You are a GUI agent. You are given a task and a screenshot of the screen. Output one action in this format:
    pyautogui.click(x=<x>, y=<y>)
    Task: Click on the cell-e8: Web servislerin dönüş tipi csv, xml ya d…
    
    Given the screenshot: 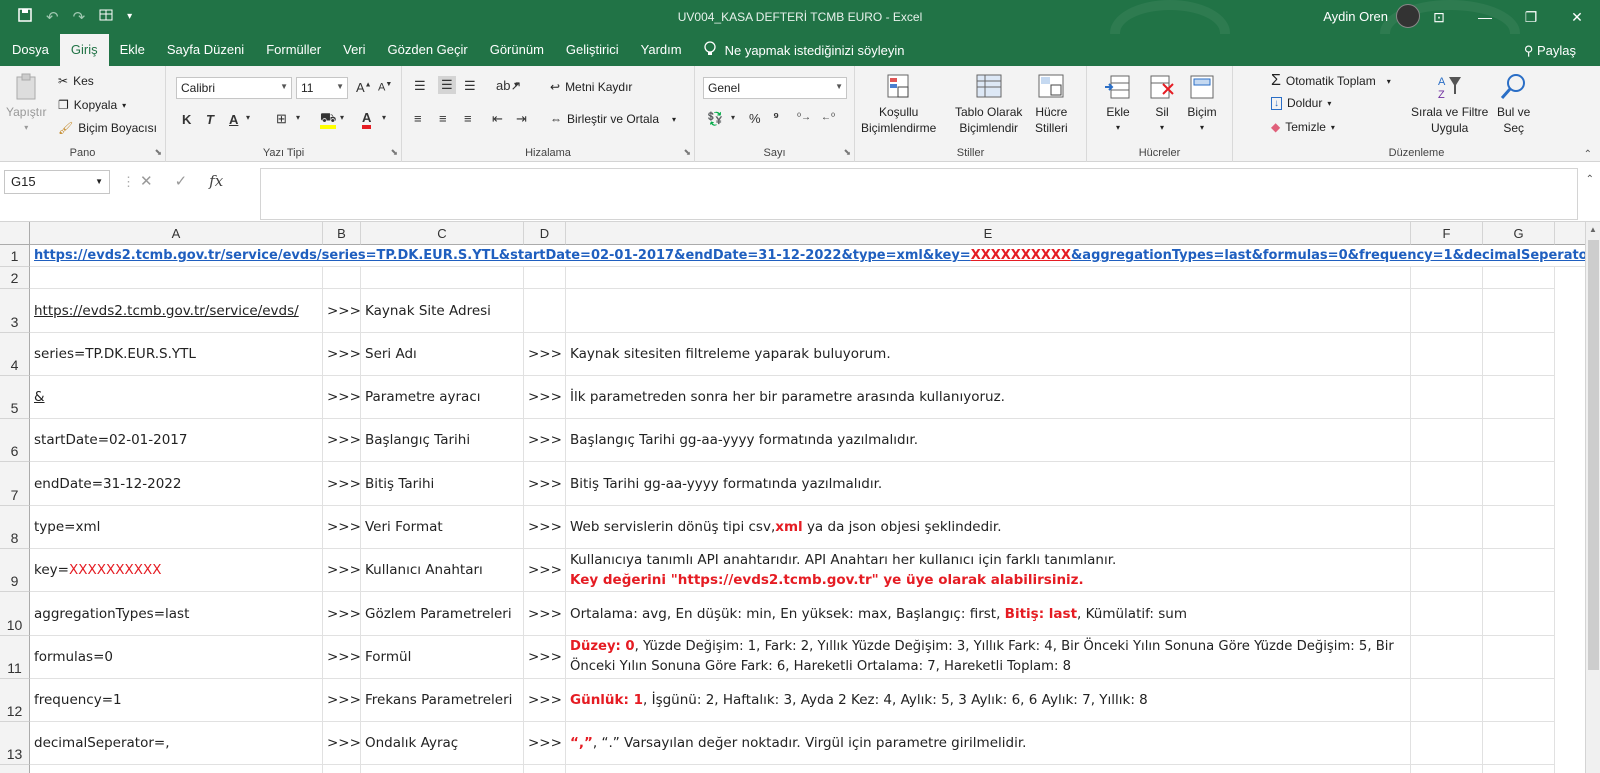 What is the action you would take?
    pyautogui.click(x=988, y=527)
    